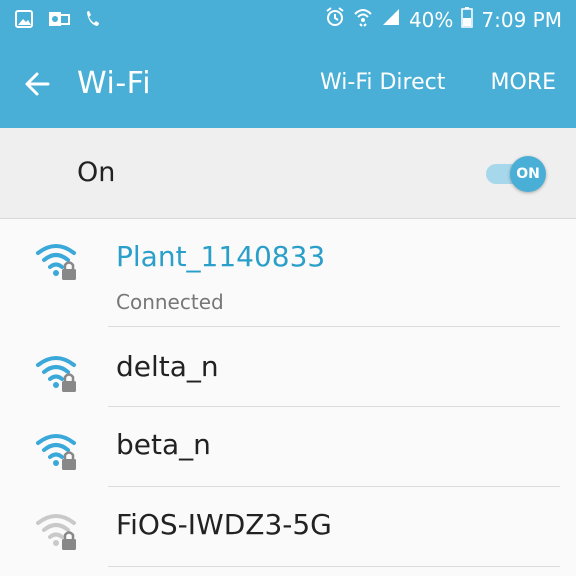 This screenshot has height=576, width=576. I want to click on signal-icon, so click(391, 19).